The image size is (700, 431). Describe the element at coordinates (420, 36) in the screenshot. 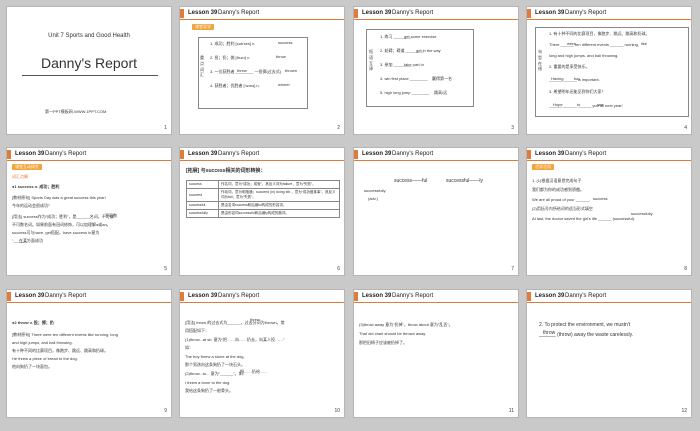

I see `answer-1: get some exercise` at that location.